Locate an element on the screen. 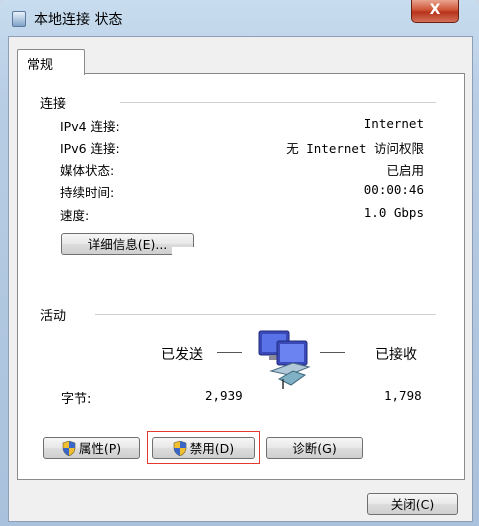 Image resolution: width=479 pixels, height=526 pixels. close-button: 关闭(C) is located at coordinates (412, 504).